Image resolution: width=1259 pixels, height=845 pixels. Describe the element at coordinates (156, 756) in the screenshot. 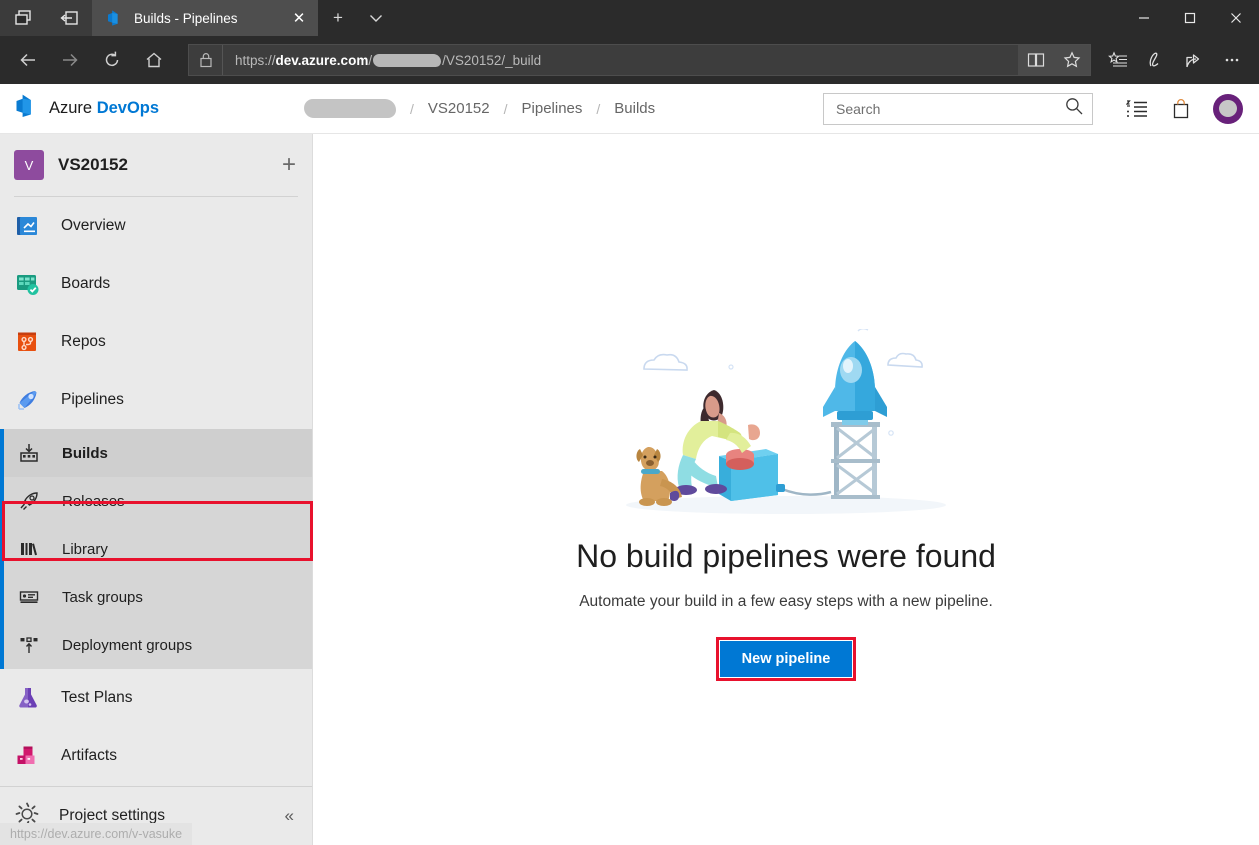

I see `sidebar-item-artifacts: Artifacts` at that location.